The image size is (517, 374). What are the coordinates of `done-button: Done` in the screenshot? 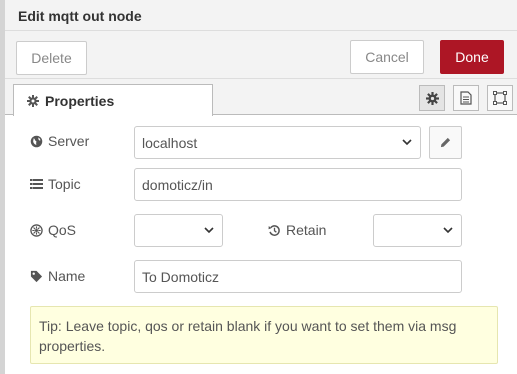 It's located at (472, 57).